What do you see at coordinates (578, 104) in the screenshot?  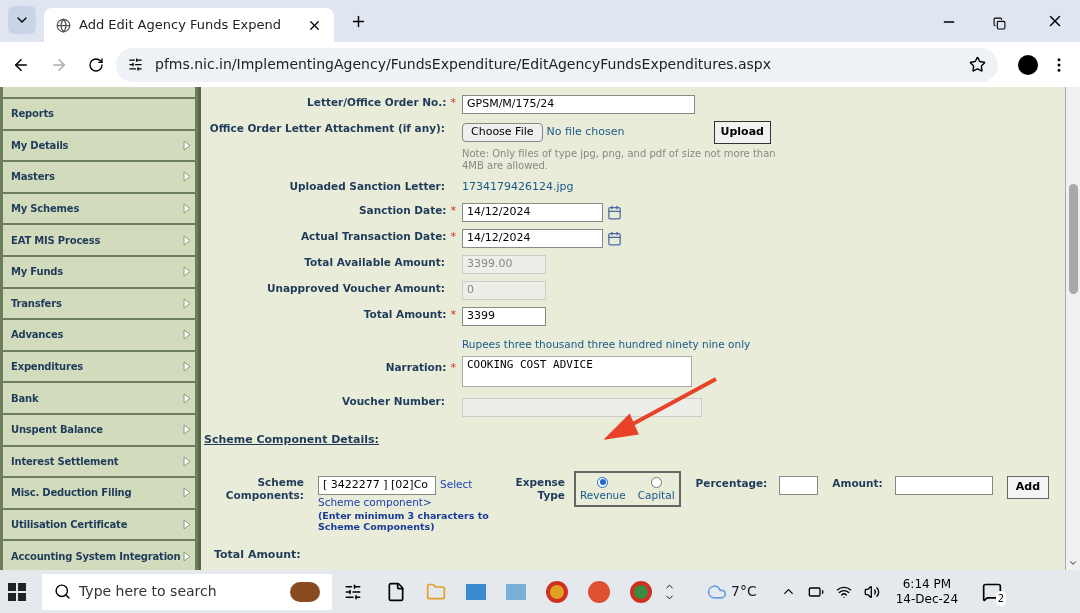 I see `order-number-field: GPSM/M/175/24` at bounding box center [578, 104].